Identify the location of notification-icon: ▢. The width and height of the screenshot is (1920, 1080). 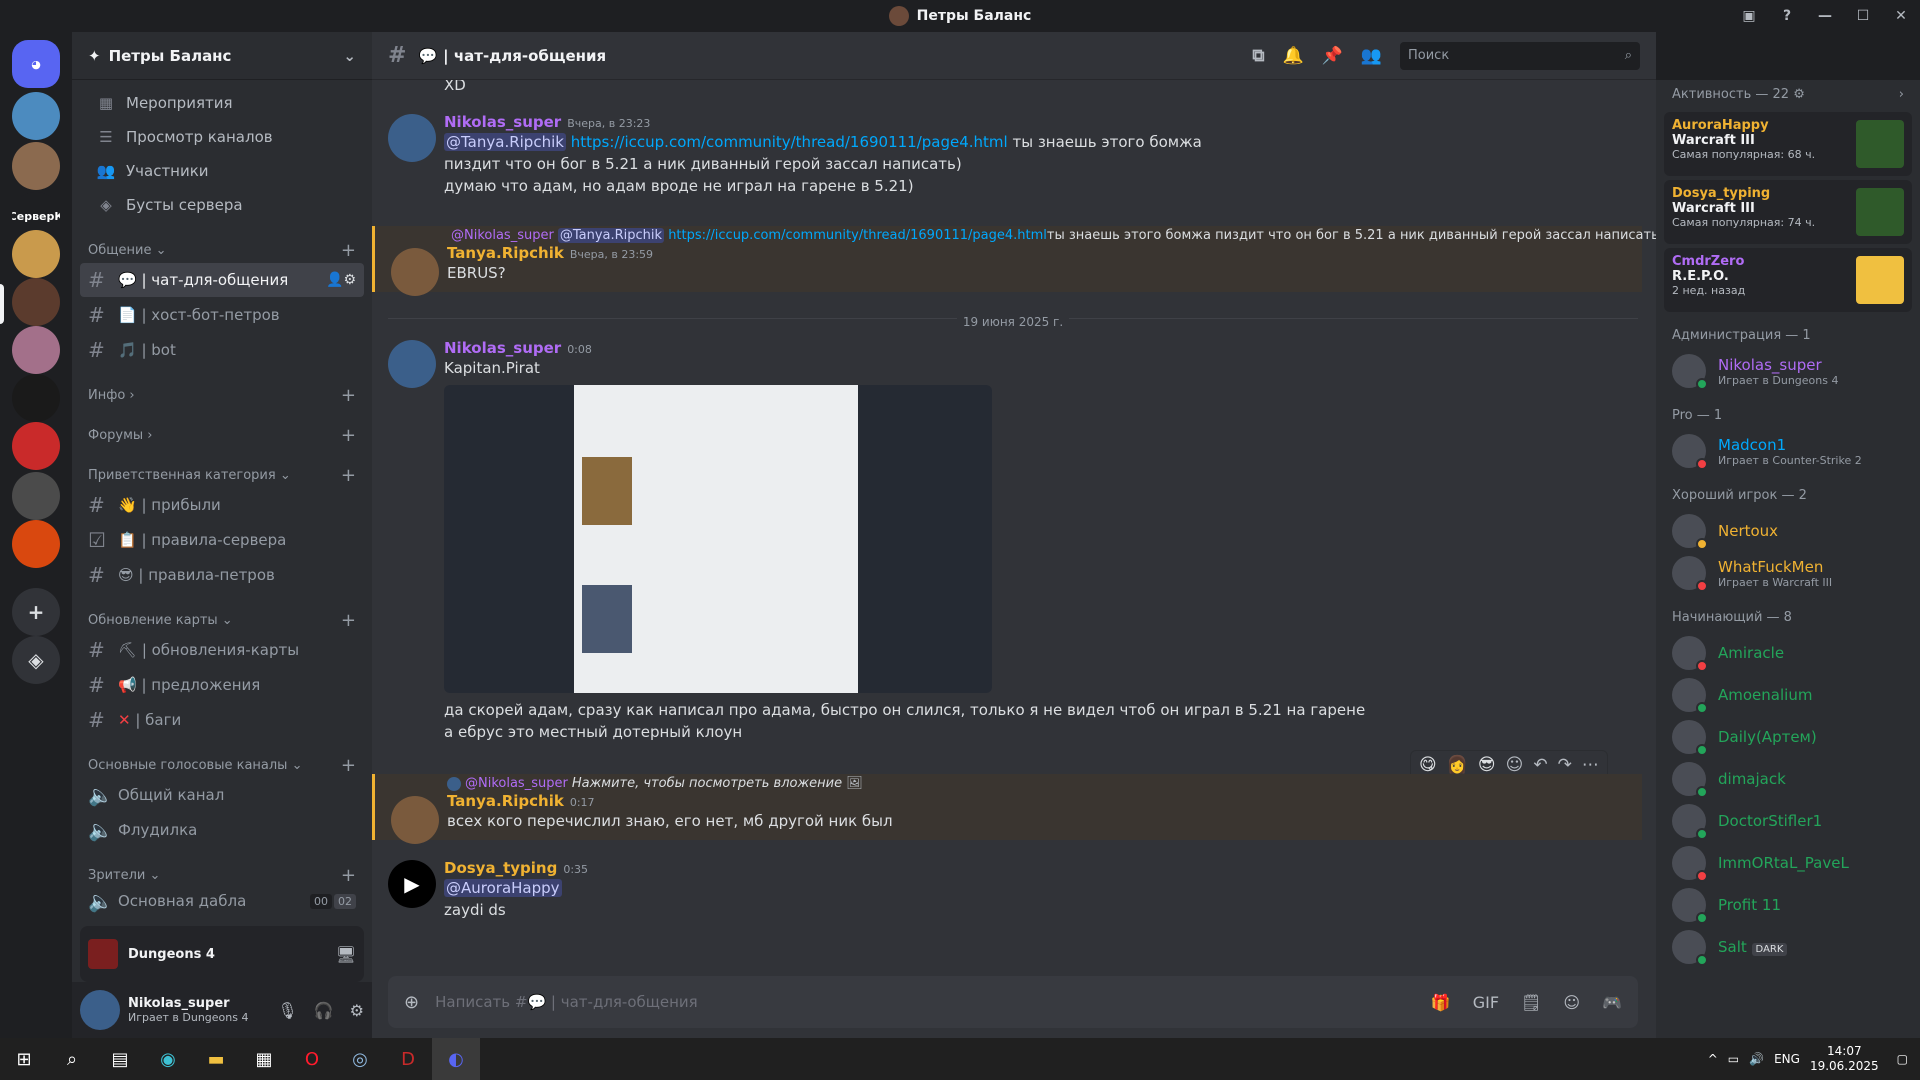
(1902, 1059).